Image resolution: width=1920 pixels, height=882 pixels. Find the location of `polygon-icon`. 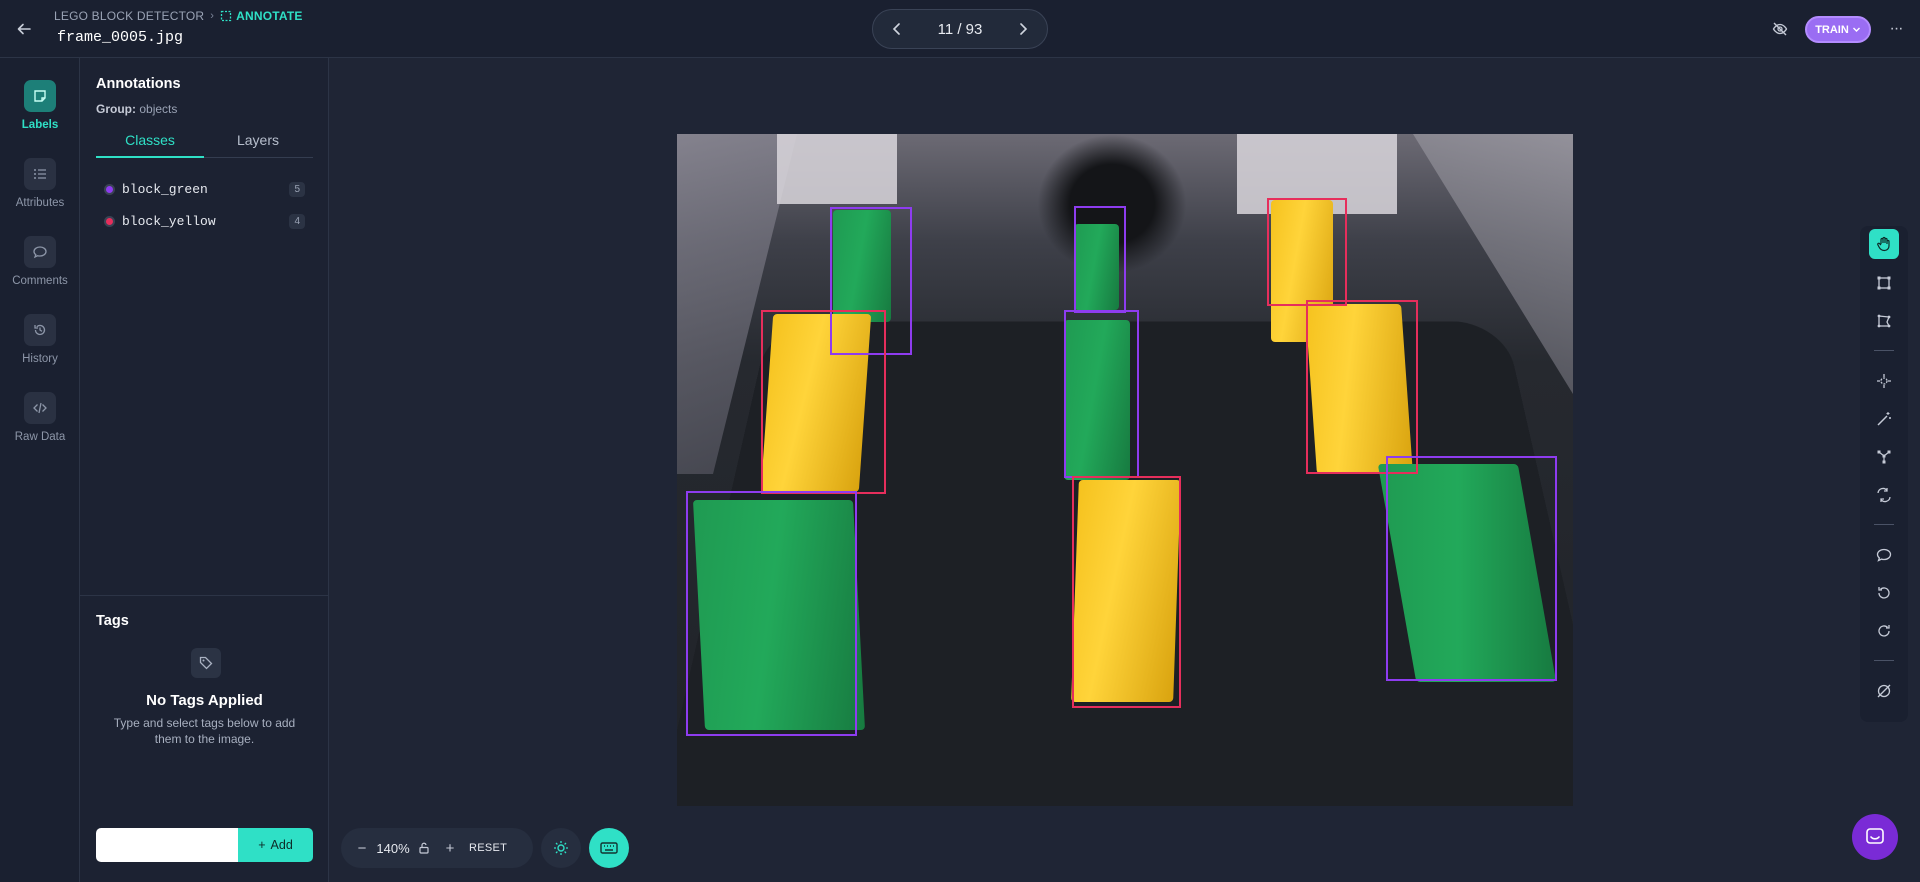

polygon-icon is located at coordinates (1884, 321).